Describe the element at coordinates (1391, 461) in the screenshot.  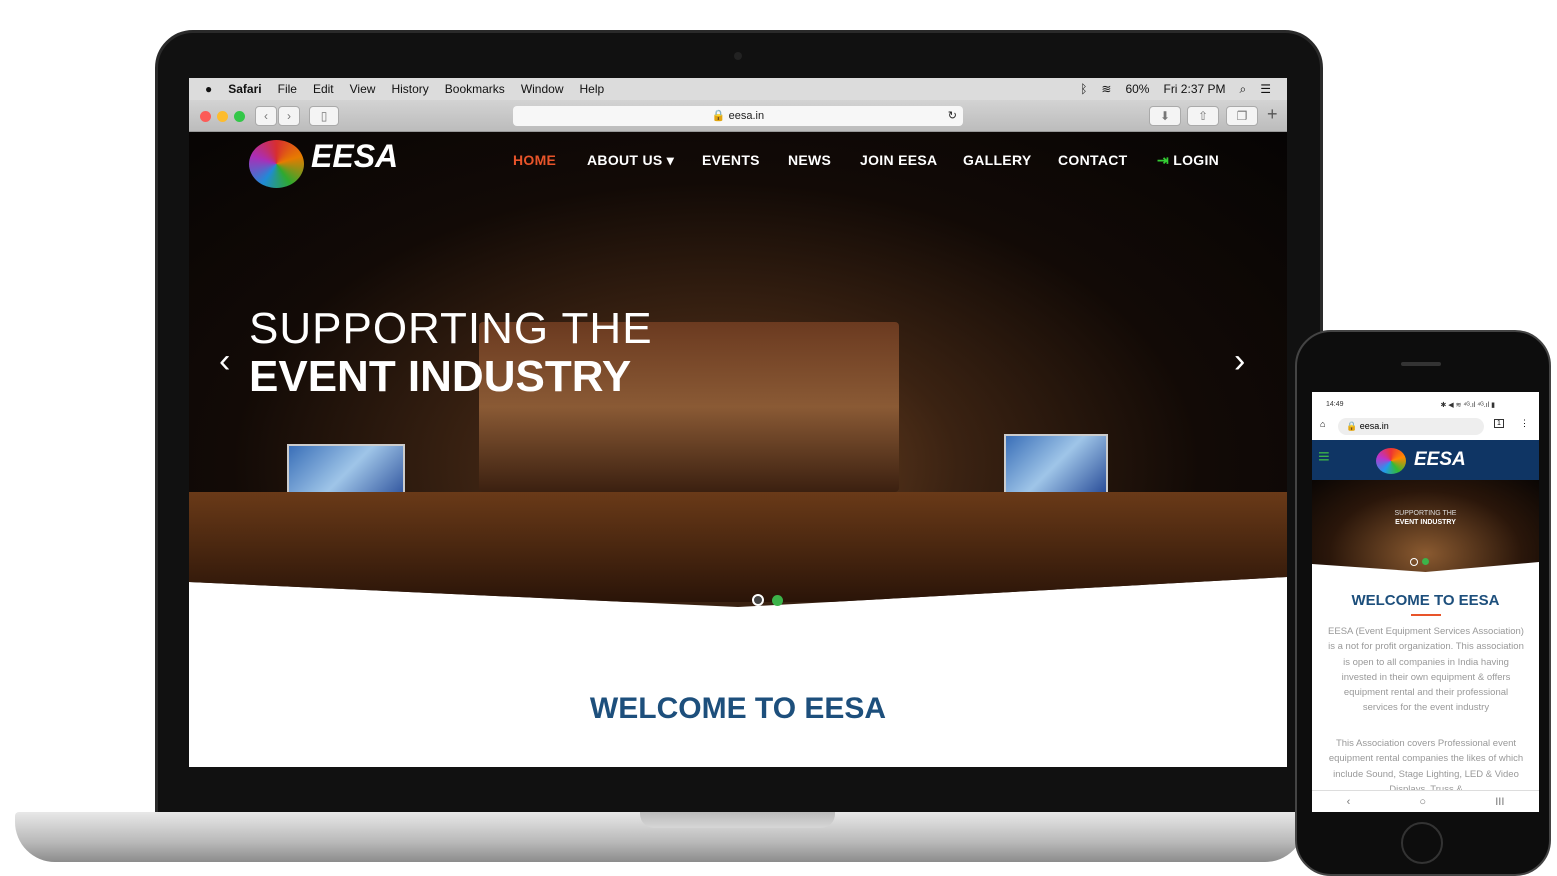
I see `phone-logo-mark` at that location.